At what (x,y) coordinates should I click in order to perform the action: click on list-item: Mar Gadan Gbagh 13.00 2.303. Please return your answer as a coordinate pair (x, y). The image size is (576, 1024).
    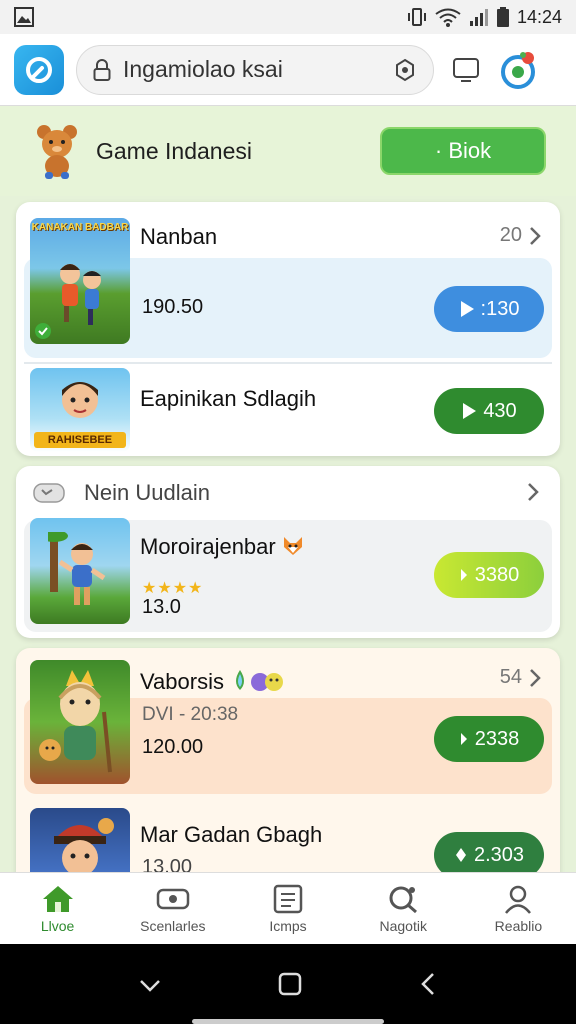
    Looking at the image, I should click on (288, 840).